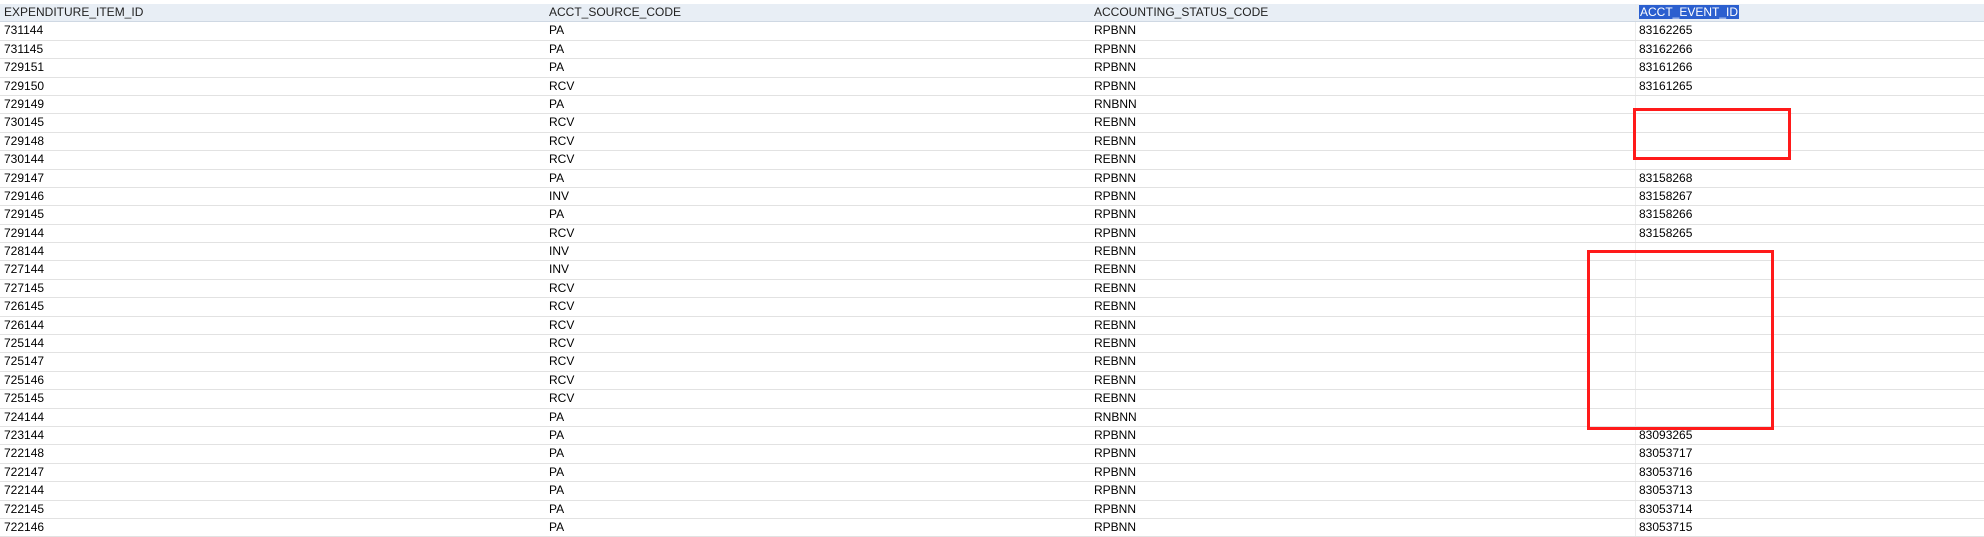  What do you see at coordinates (272, 49) in the screenshot?
I see `cell-expenditure-item-id: 731145` at bounding box center [272, 49].